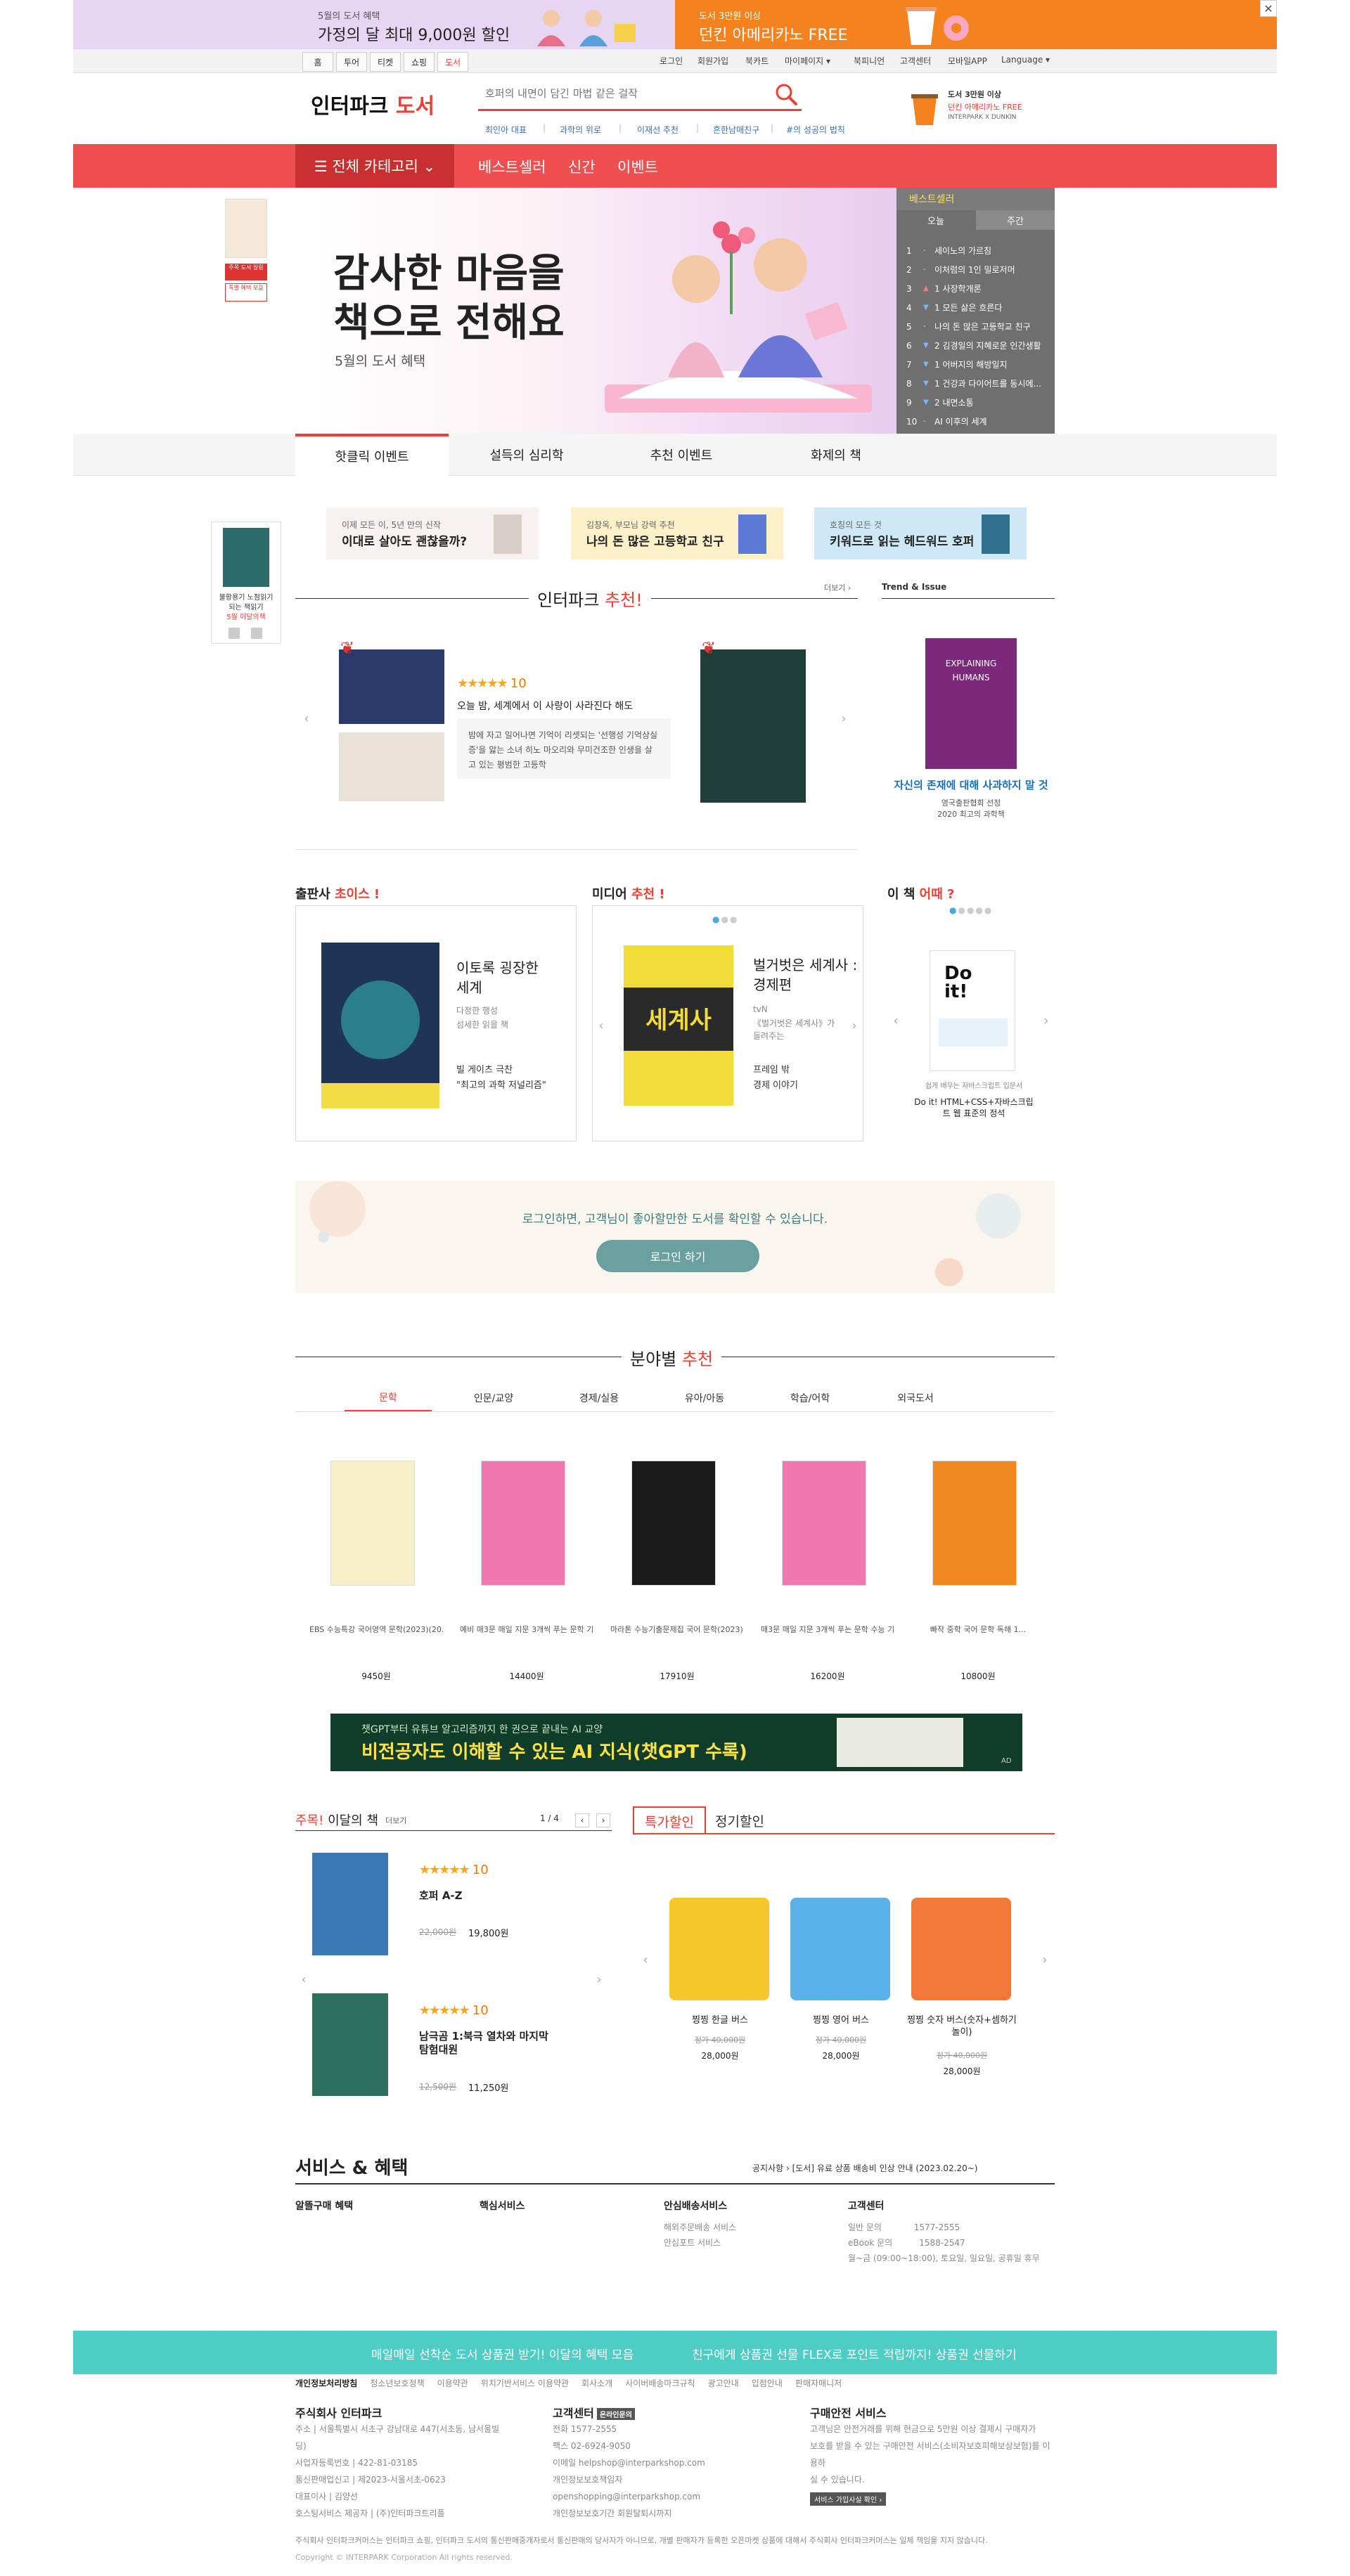 The image size is (1350, 2576). Describe the element at coordinates (373, 104) in the screenshot. I see `site-logo: 인터파크 도서` at that location.